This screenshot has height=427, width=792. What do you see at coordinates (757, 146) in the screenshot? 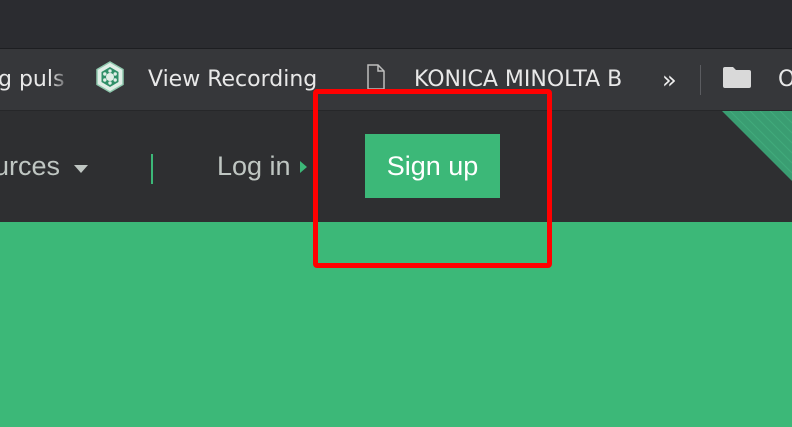
I see `corner-stripe-decoration` at bounding box center [757, 146].